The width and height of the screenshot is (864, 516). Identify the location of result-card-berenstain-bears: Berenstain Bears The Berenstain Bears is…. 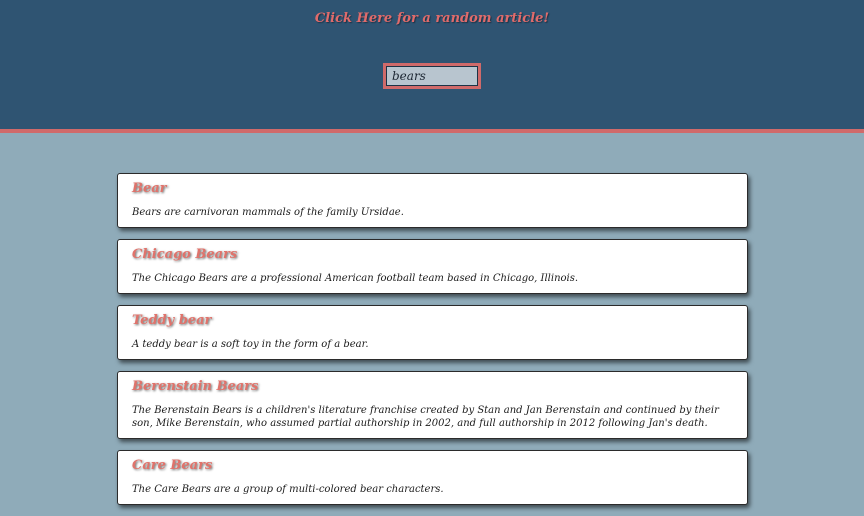
(432, 405).